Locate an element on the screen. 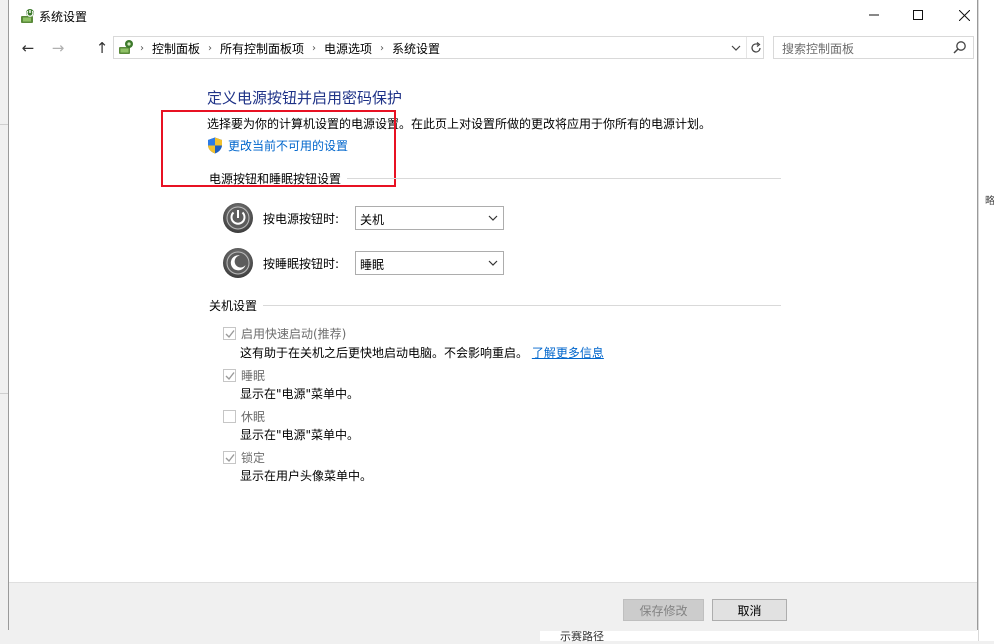 Image resolution: width=994 pixels, height=644 pixels. dialog-footer: 保存修改 取消 is located at coordinates (493, 606).